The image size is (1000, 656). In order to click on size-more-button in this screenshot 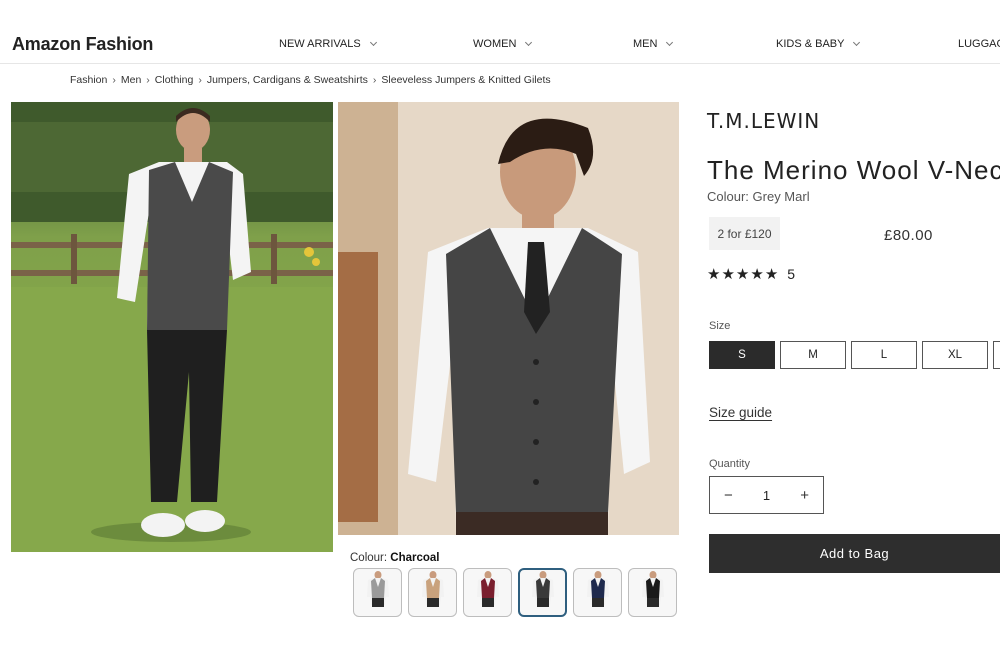, I will do `click(996, 355)`.